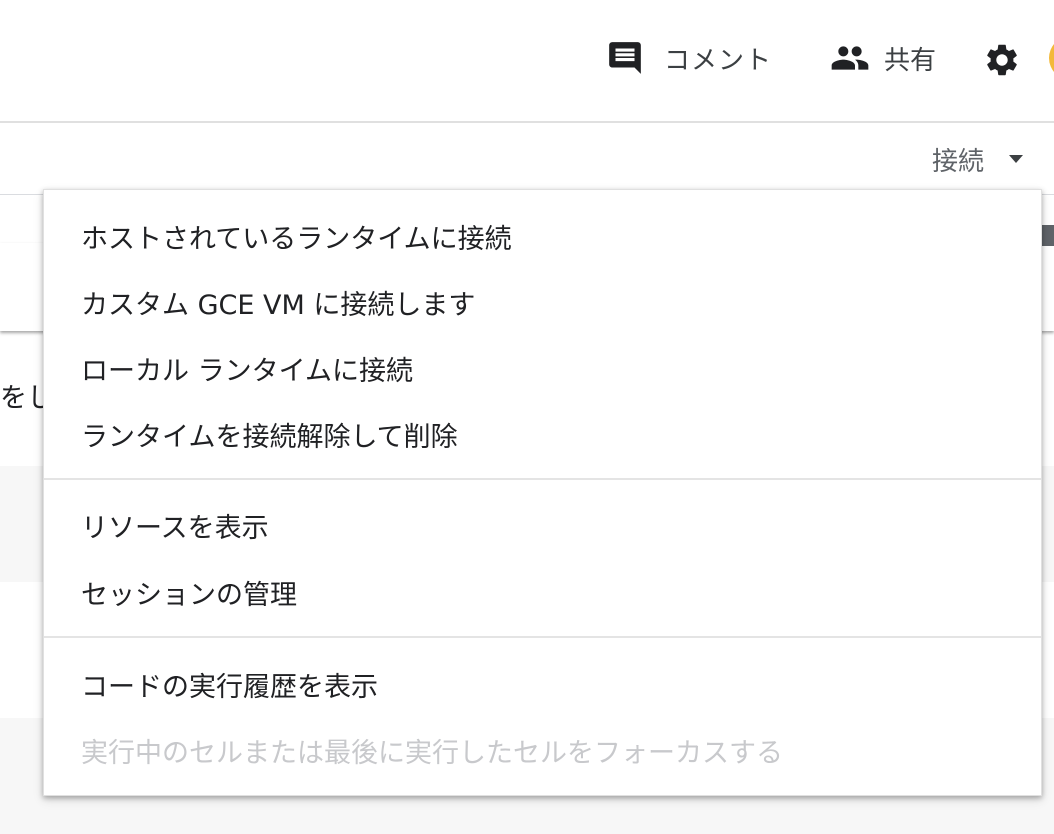  What do you see at coordinates (542, 302) in the screenshot?
I see `menu-item-connect-custom-gce-vm: カスタム GCE VM に接続します` at bounding box center [542, 302].